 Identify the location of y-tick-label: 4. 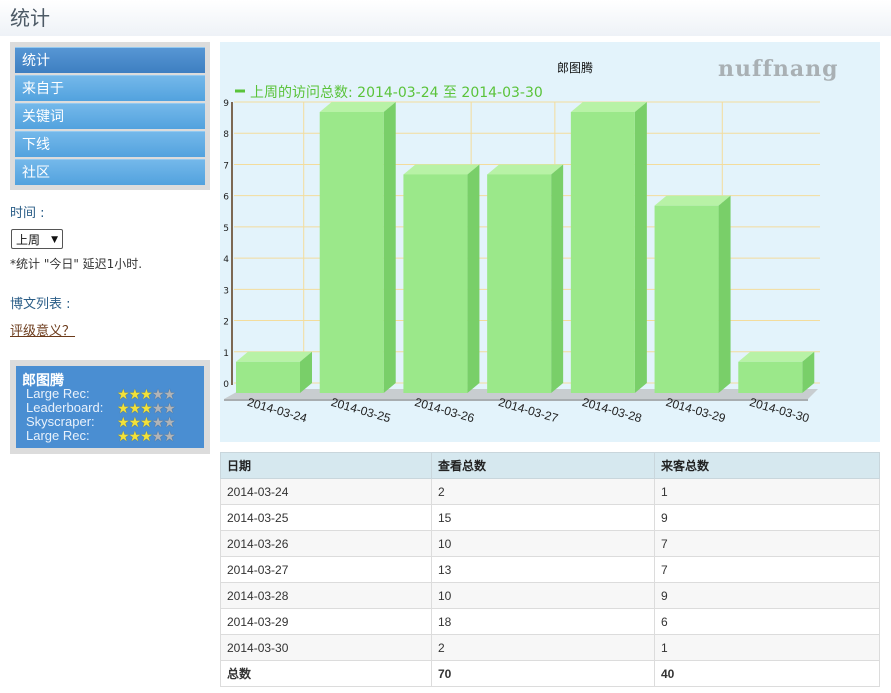
(226, 260).